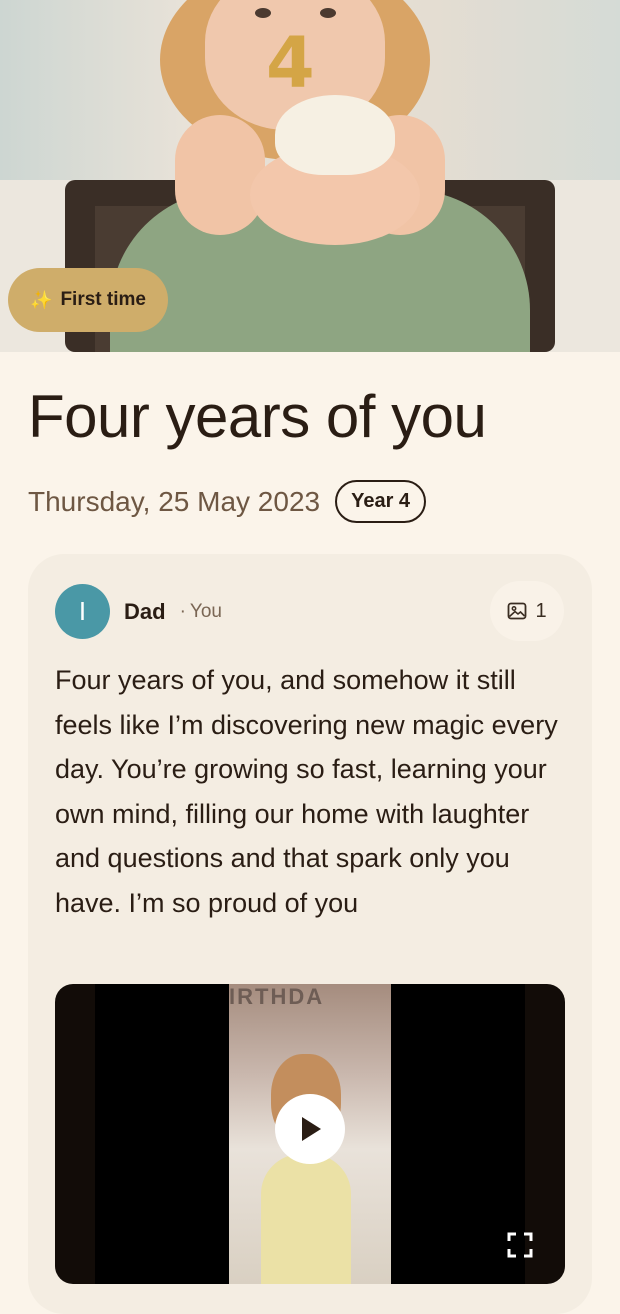  What do you see at coordinates (82, 611) in the screenshot?
I see `avatar: I` at bounding box center [82, 611].